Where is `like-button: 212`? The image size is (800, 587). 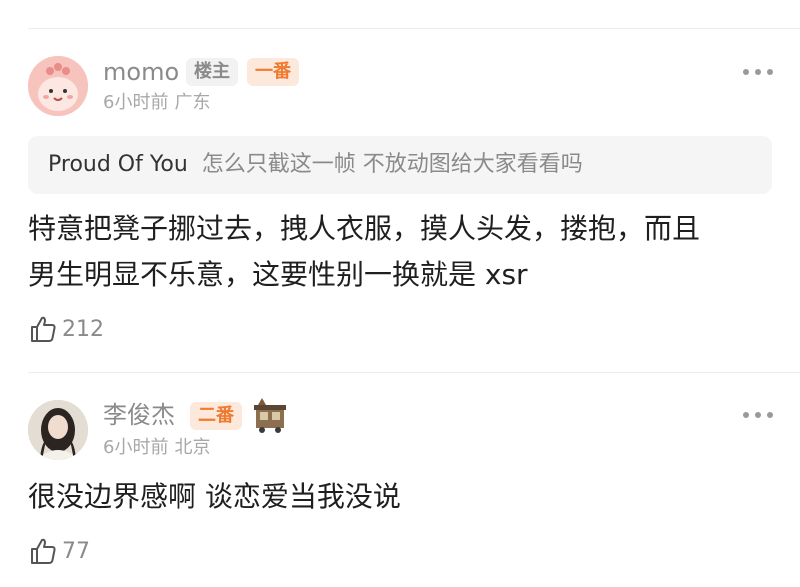 like-button: 212 is located at coordinates (66, 329).